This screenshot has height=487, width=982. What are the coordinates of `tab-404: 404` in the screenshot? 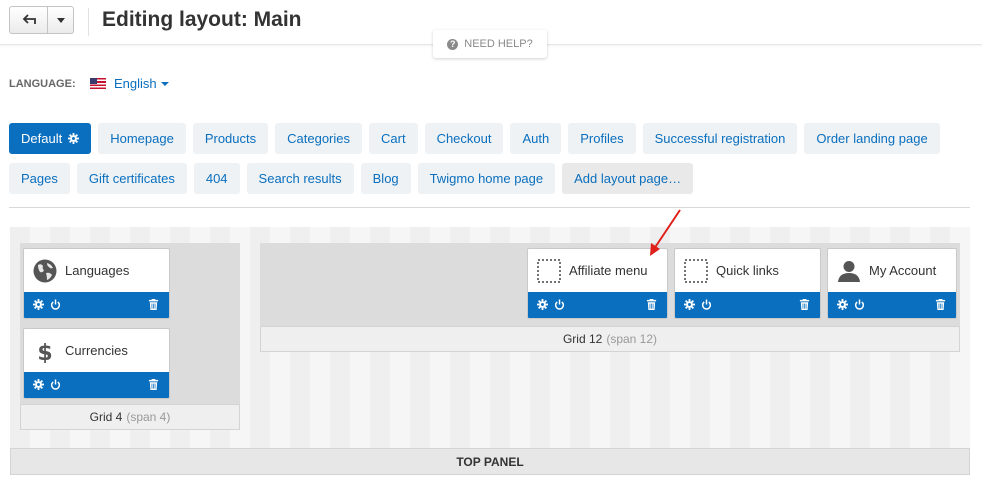 It's located at (216, 178).